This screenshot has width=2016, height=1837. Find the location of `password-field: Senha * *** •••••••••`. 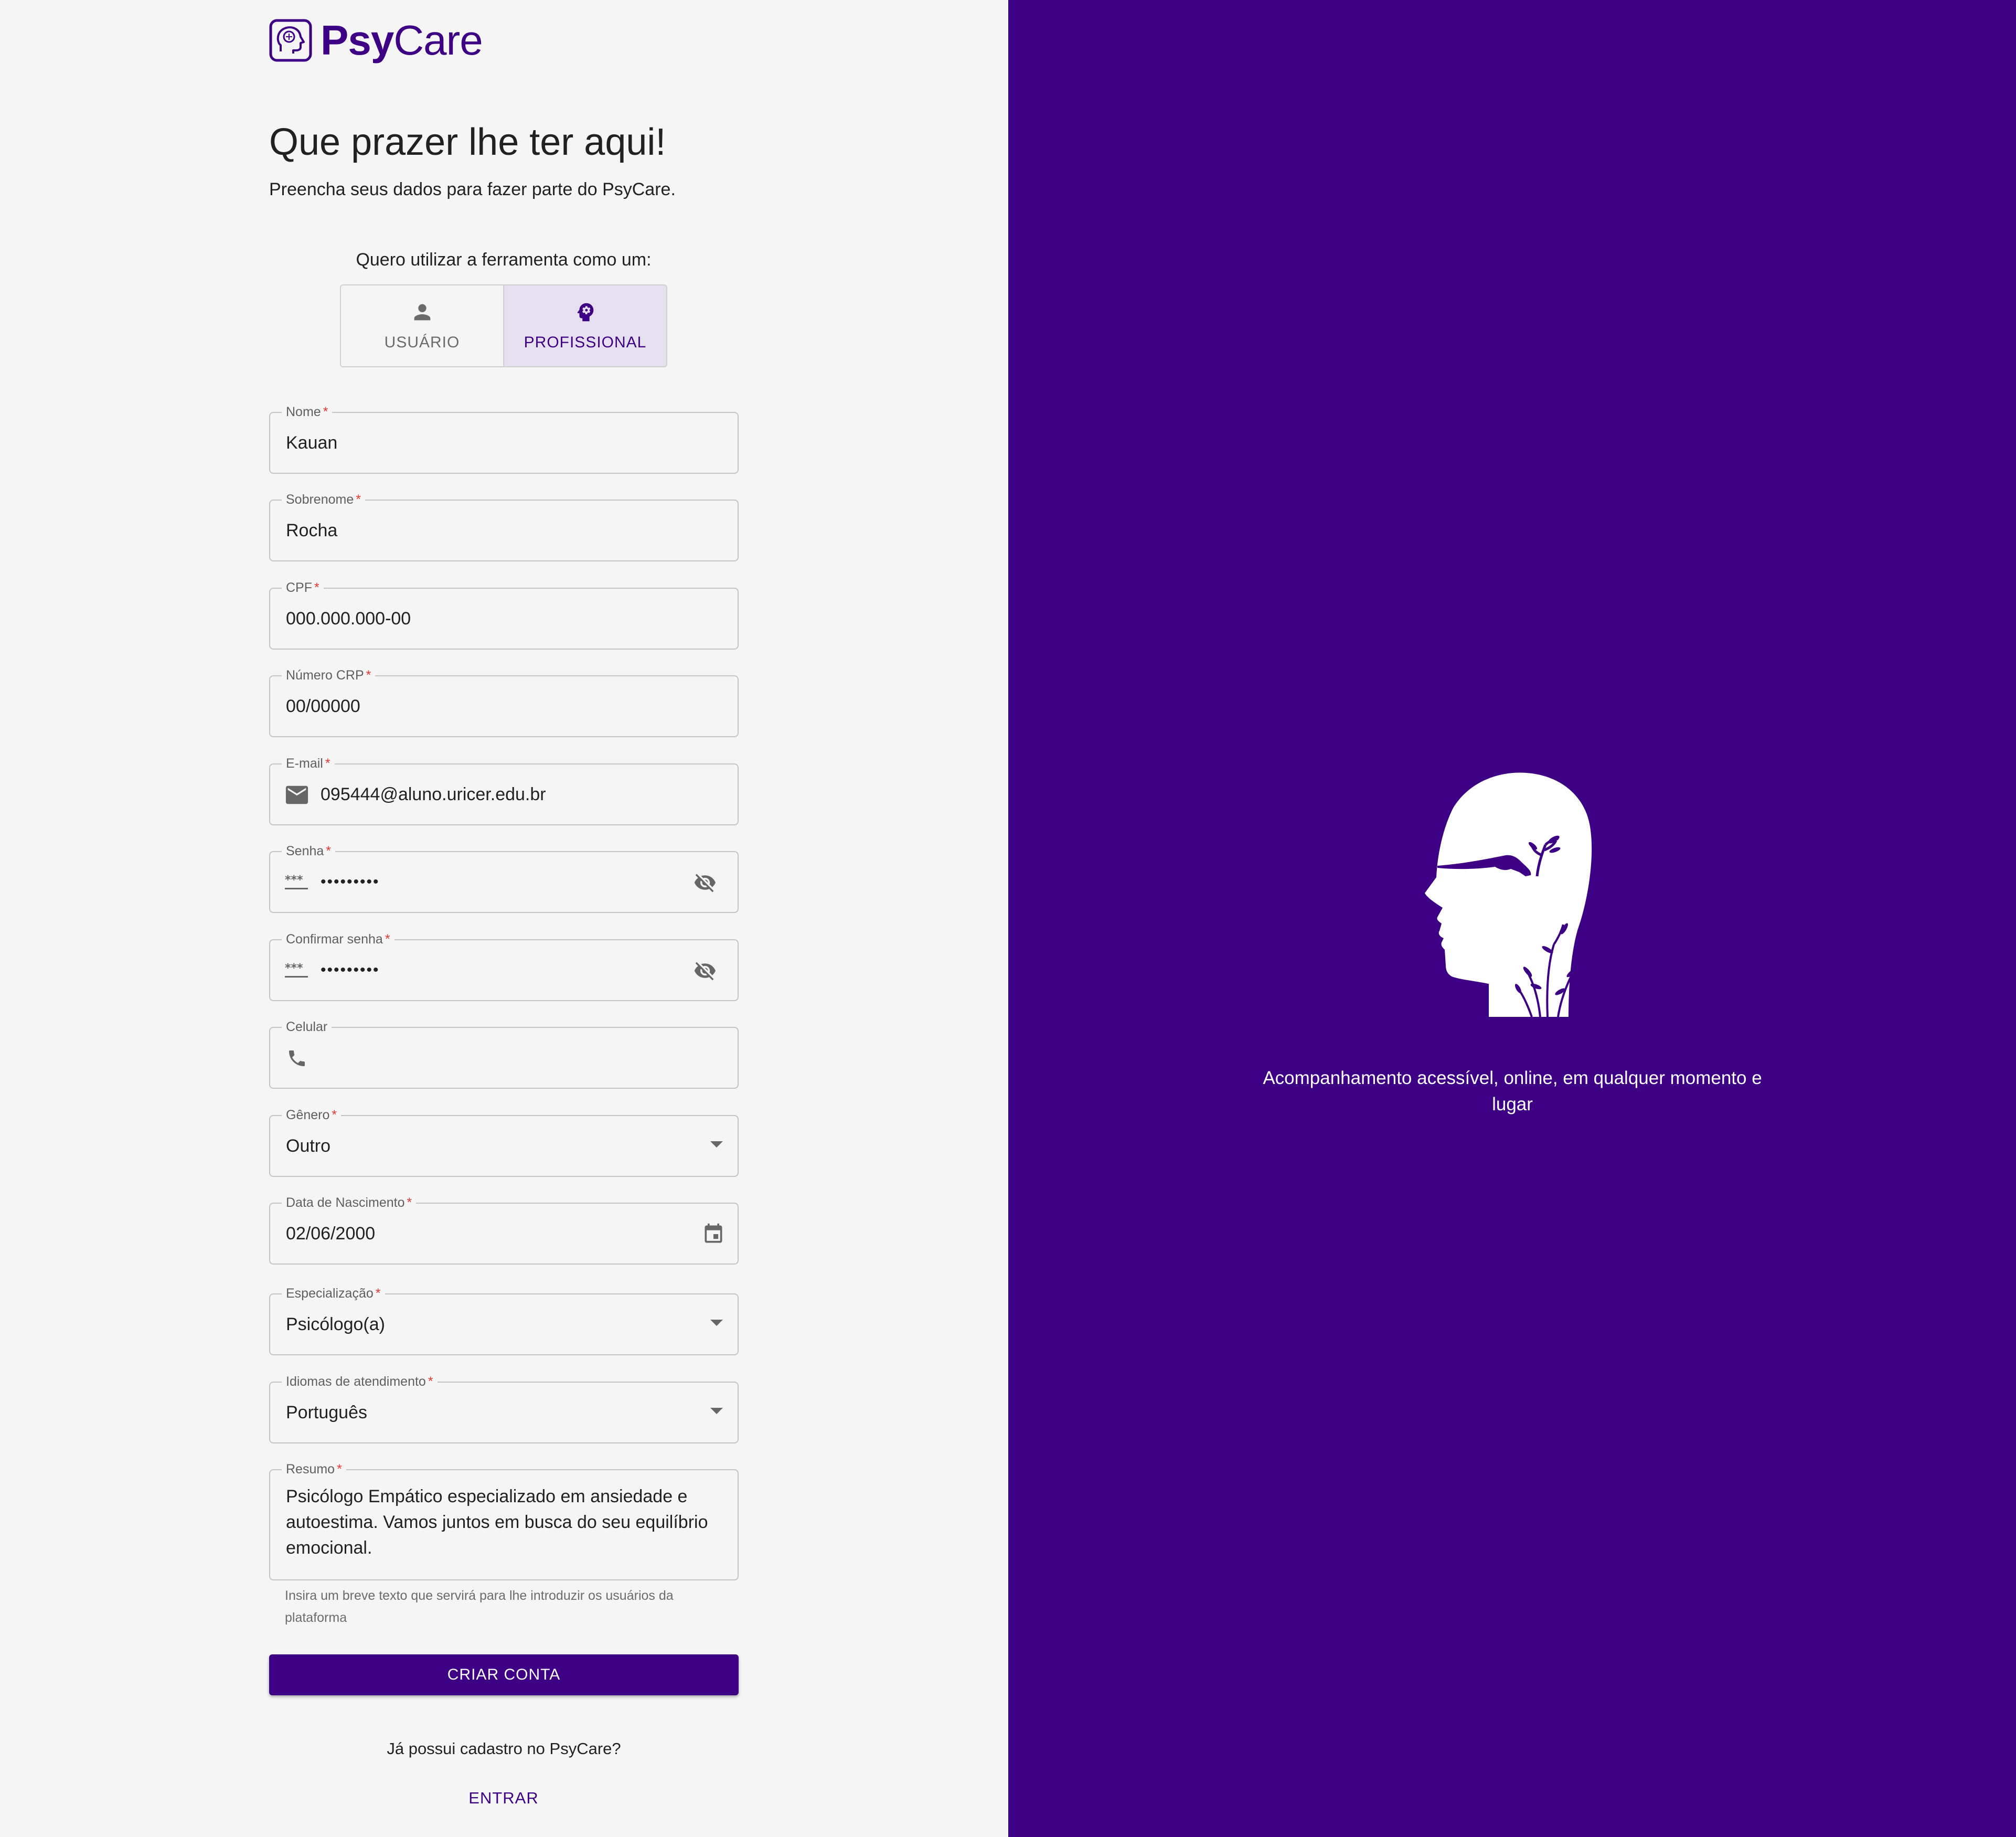

password-field: Senha * *** ••••••••• is located at coordinates (504, 878).